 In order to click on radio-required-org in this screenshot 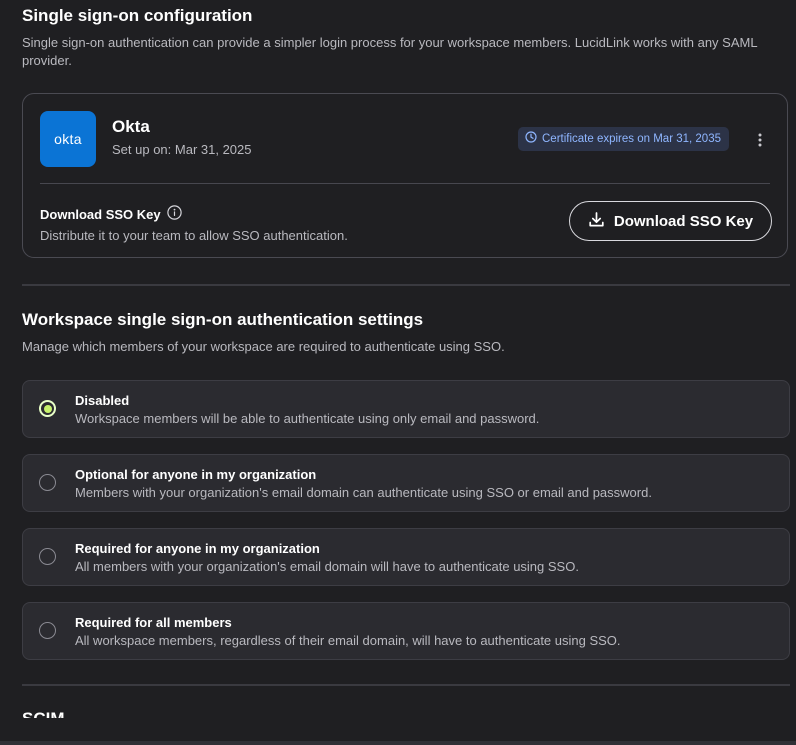, I will do `click(47, 556)`.